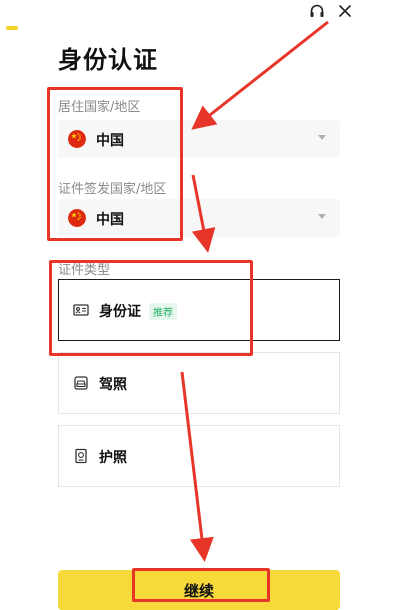 The image size is (400, 610). Describe the element at coordinates (317, 11) in the screenshot. I see `headset-icon` at that location.